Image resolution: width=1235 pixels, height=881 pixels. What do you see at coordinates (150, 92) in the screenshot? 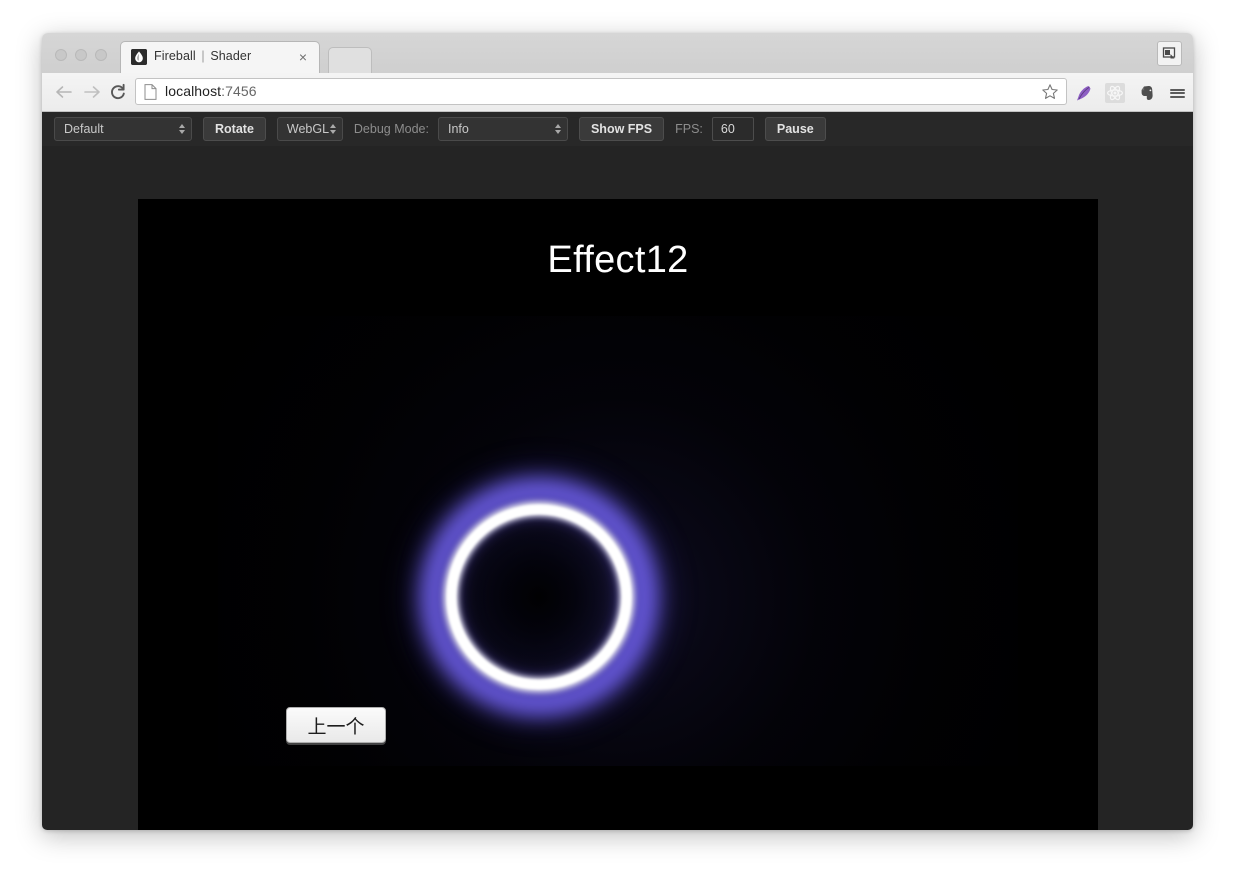
I see `page-icon` at bounding box center [150, 92].